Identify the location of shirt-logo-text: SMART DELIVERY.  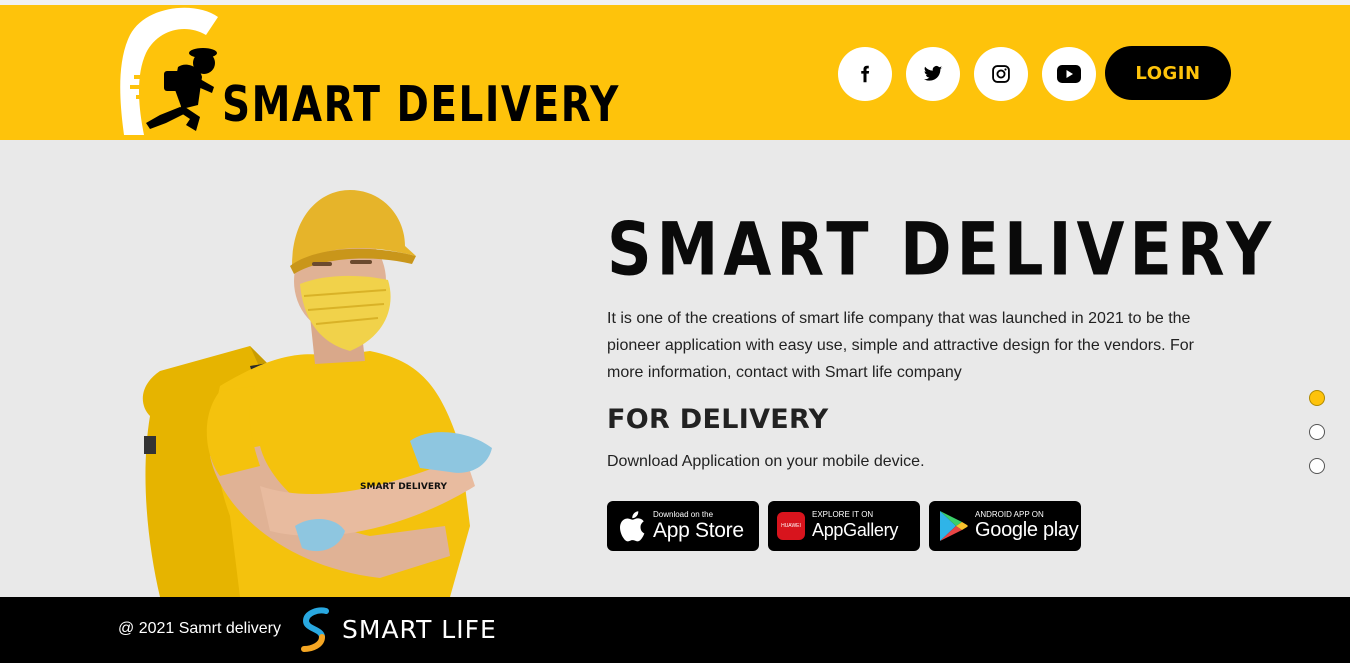
(403, 487).